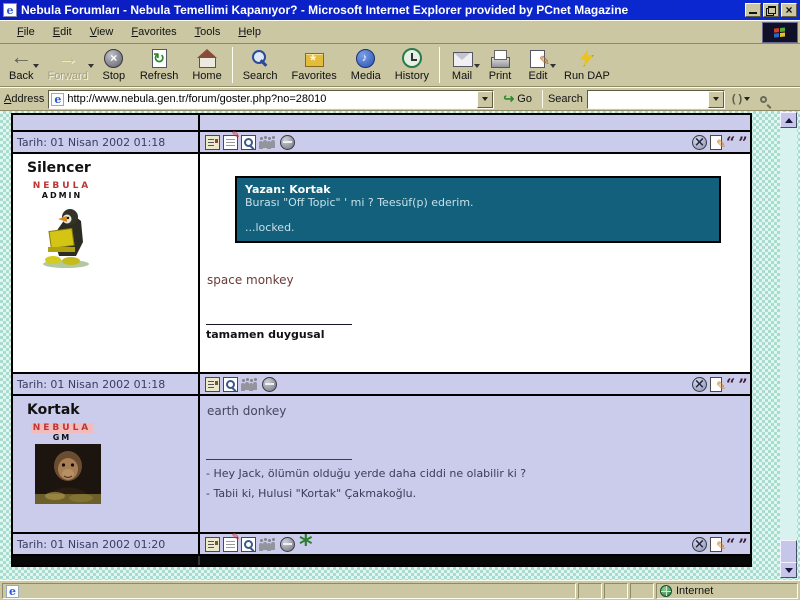 The height and width of the screenshot is (600, 800). I want to click on status-zone-pane: Internet, so click(727, 591).